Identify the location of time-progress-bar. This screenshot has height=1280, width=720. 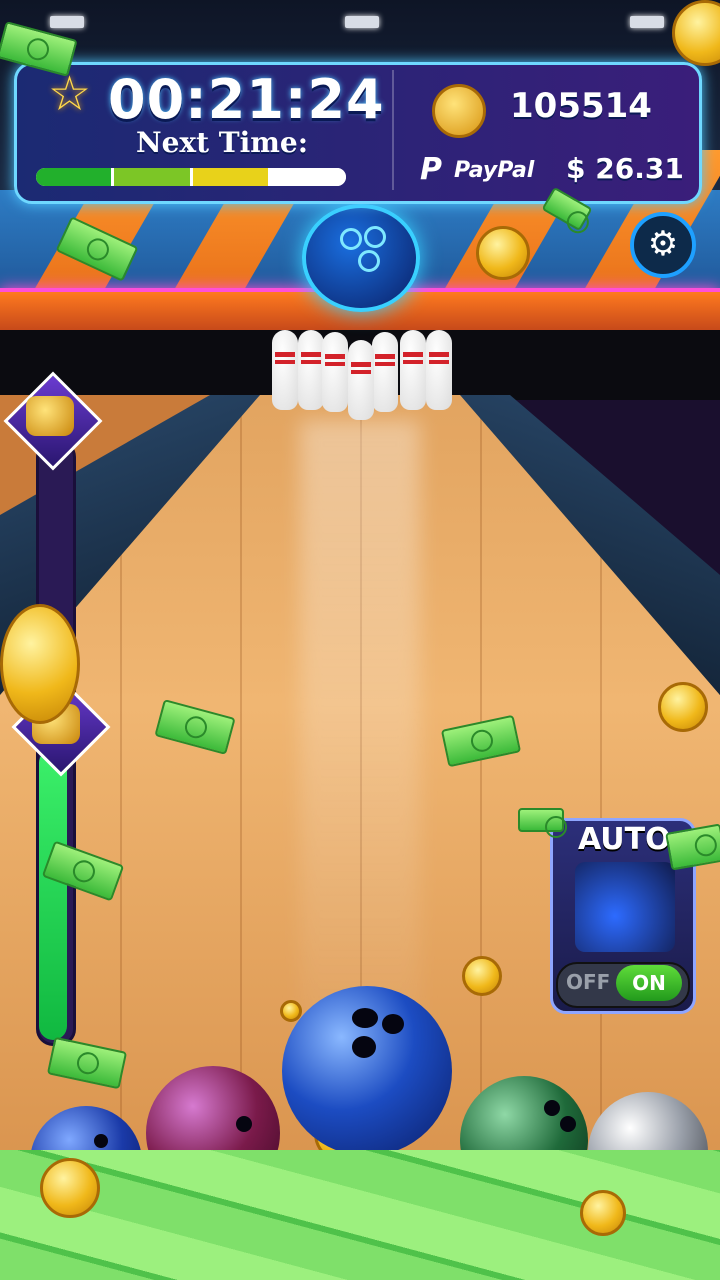
(191, 177).